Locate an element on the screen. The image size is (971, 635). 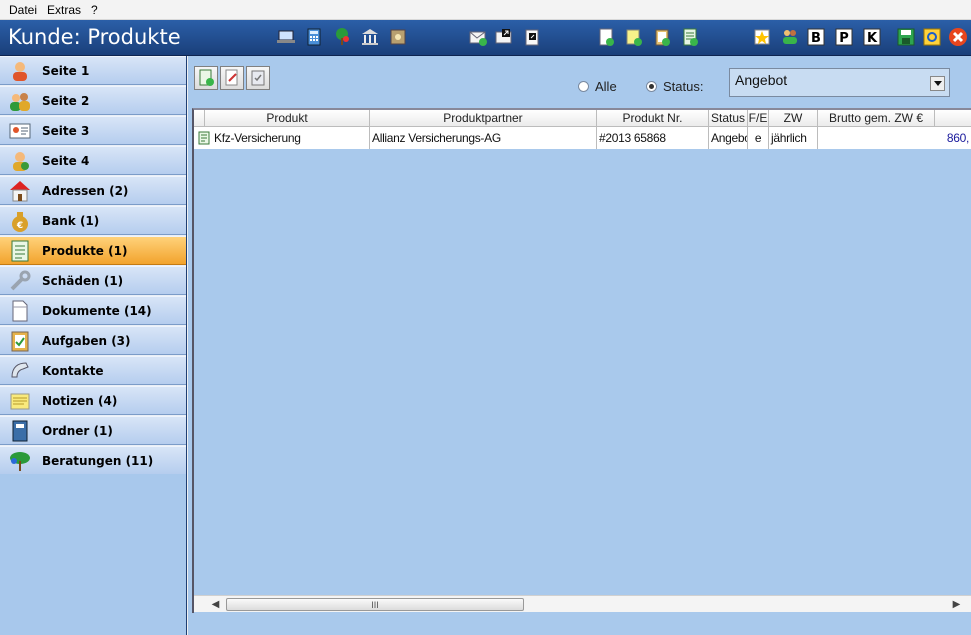
sidebar-item-label: Adressen (2) is located at coordinates (85, 190).